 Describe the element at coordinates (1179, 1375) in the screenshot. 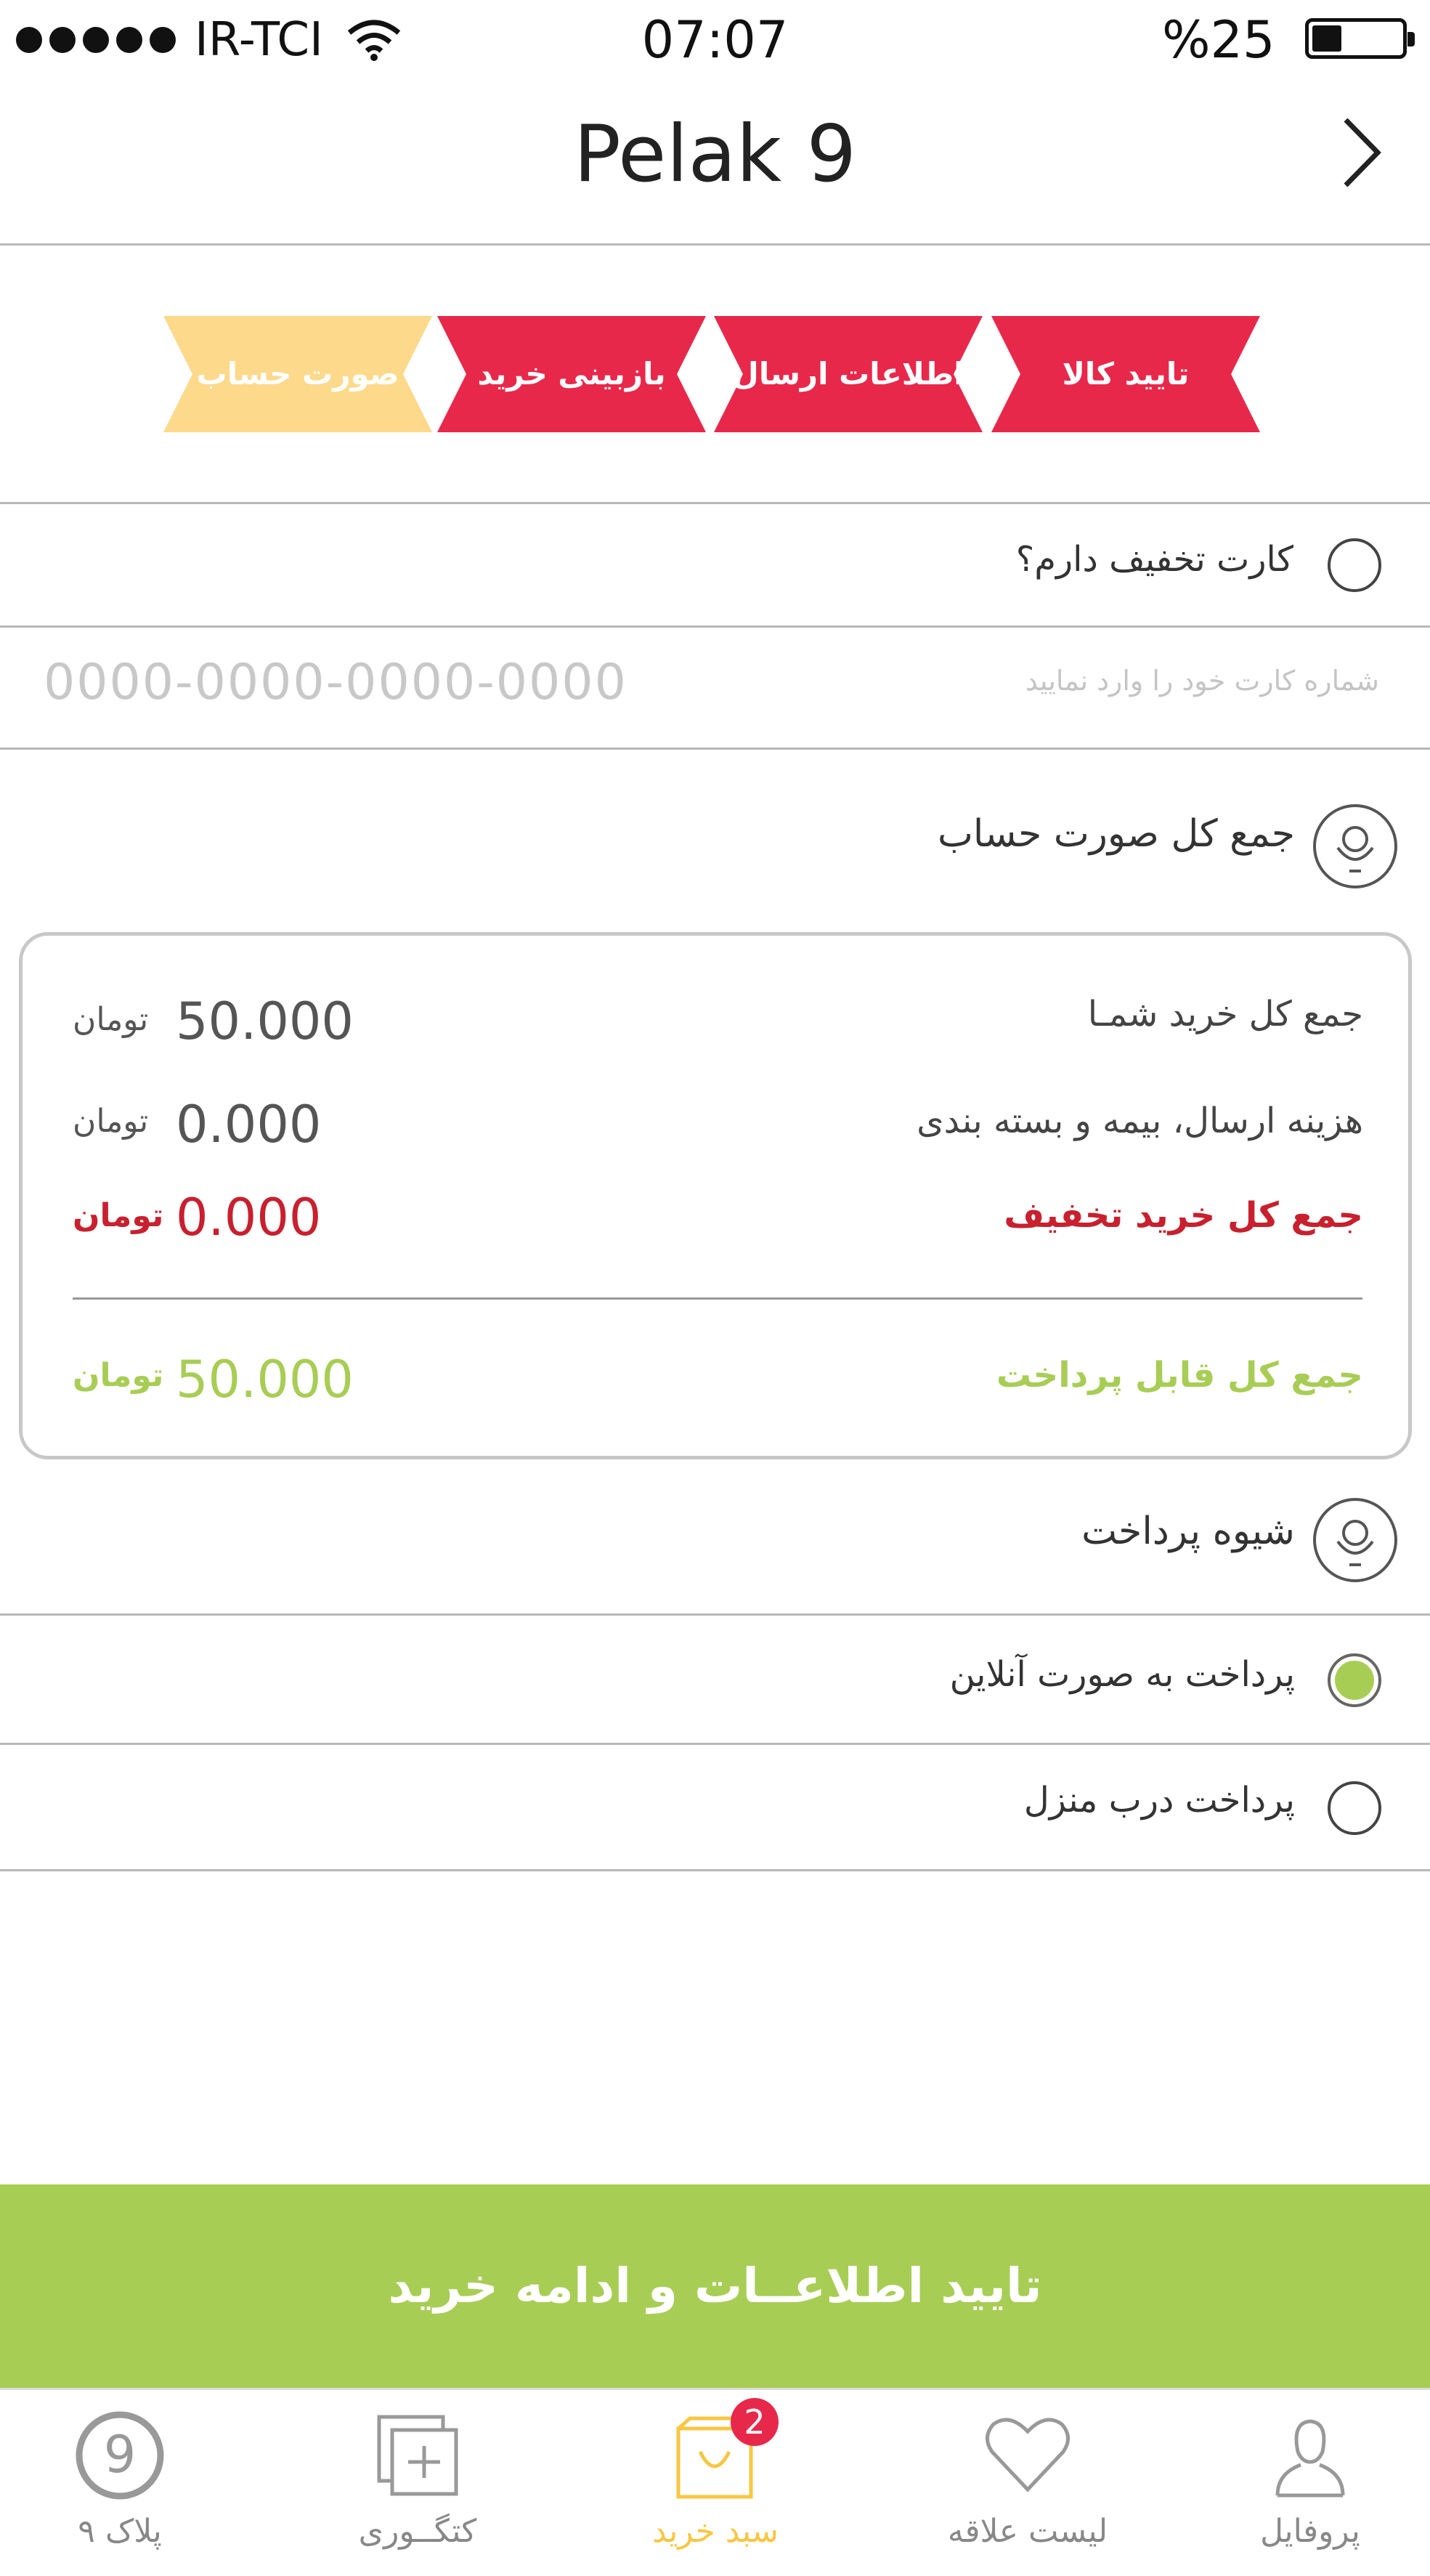

I see `summary-label-total: جمع کل قابل پرداخت` at that location.